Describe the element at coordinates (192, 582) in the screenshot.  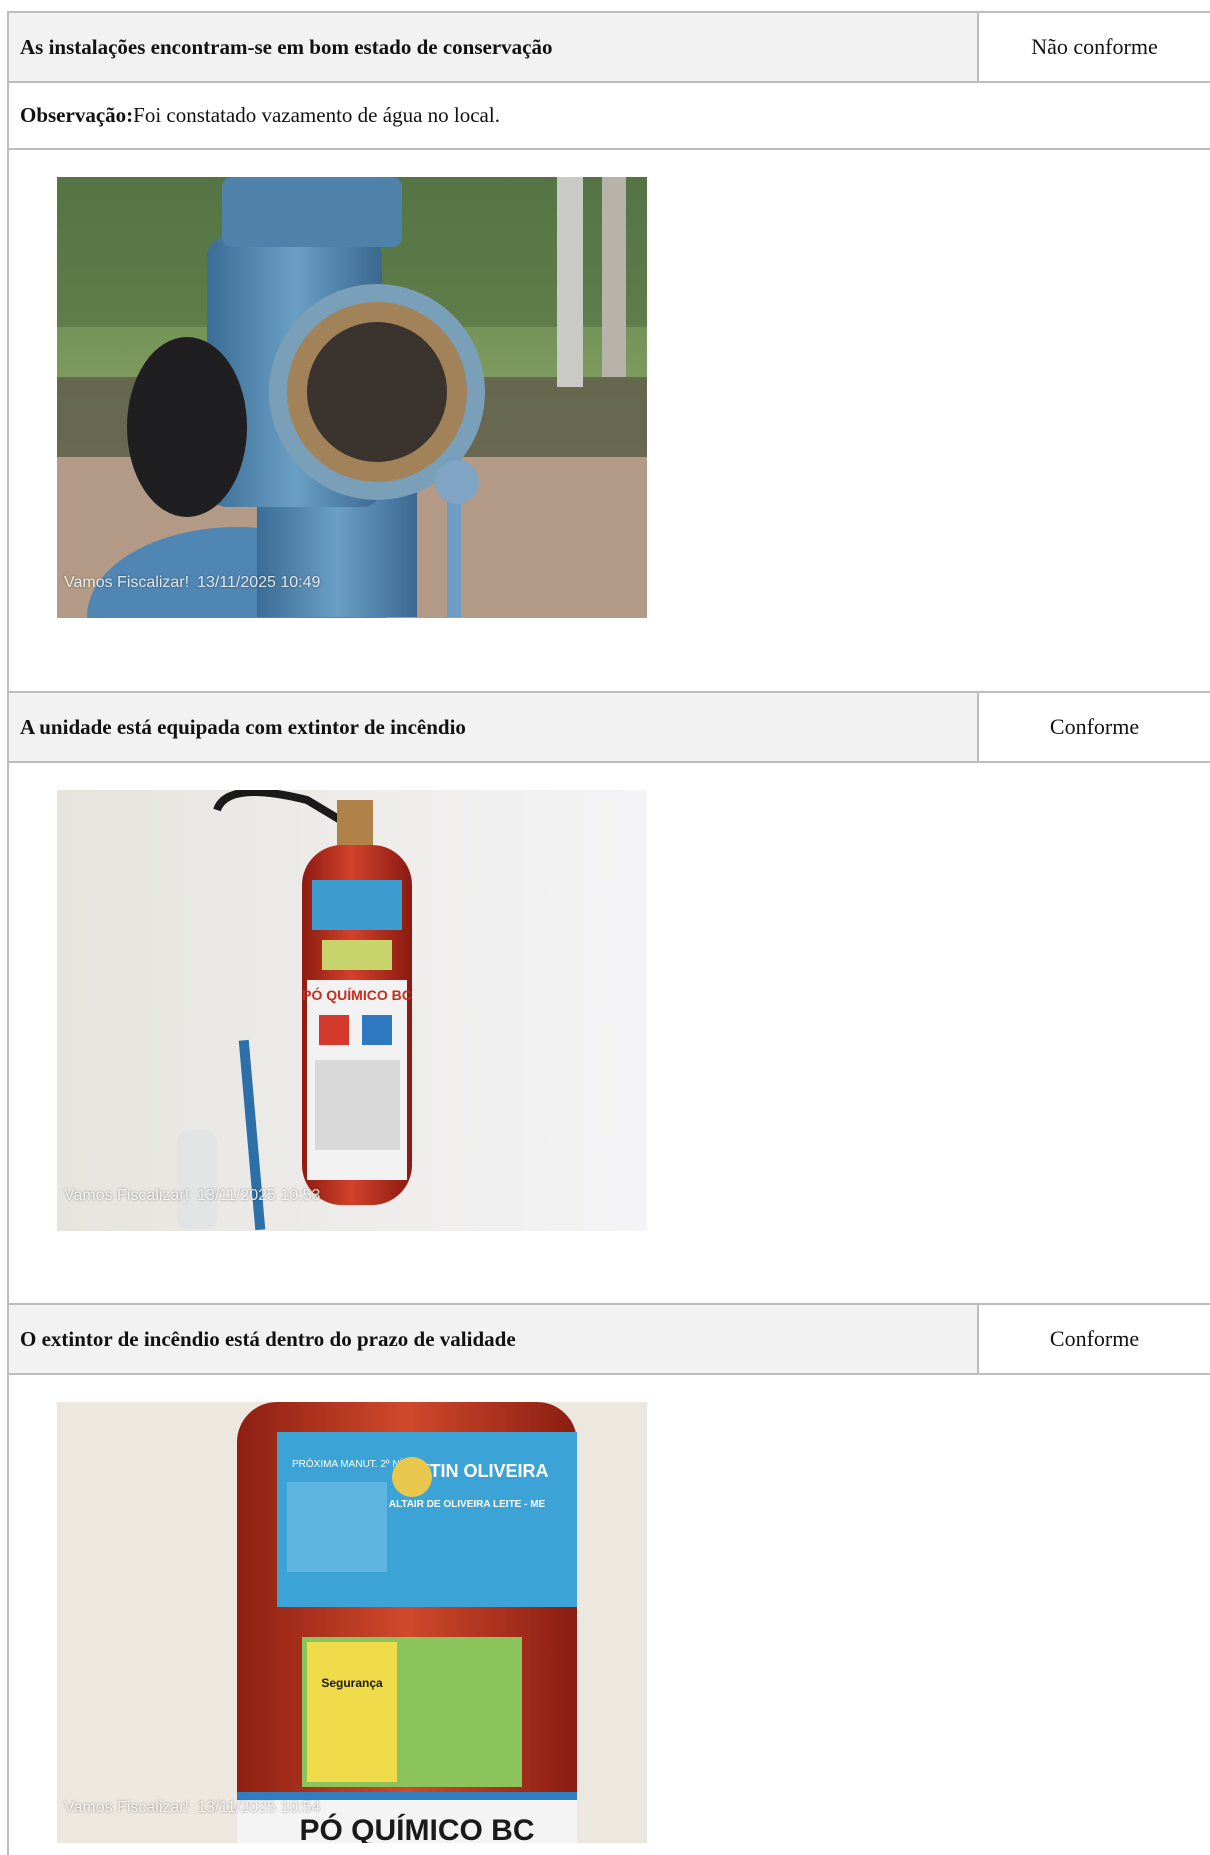
I see `photo-timestamp: Vamos Fiscalizar! 13/11/2025 10:49` at that location.